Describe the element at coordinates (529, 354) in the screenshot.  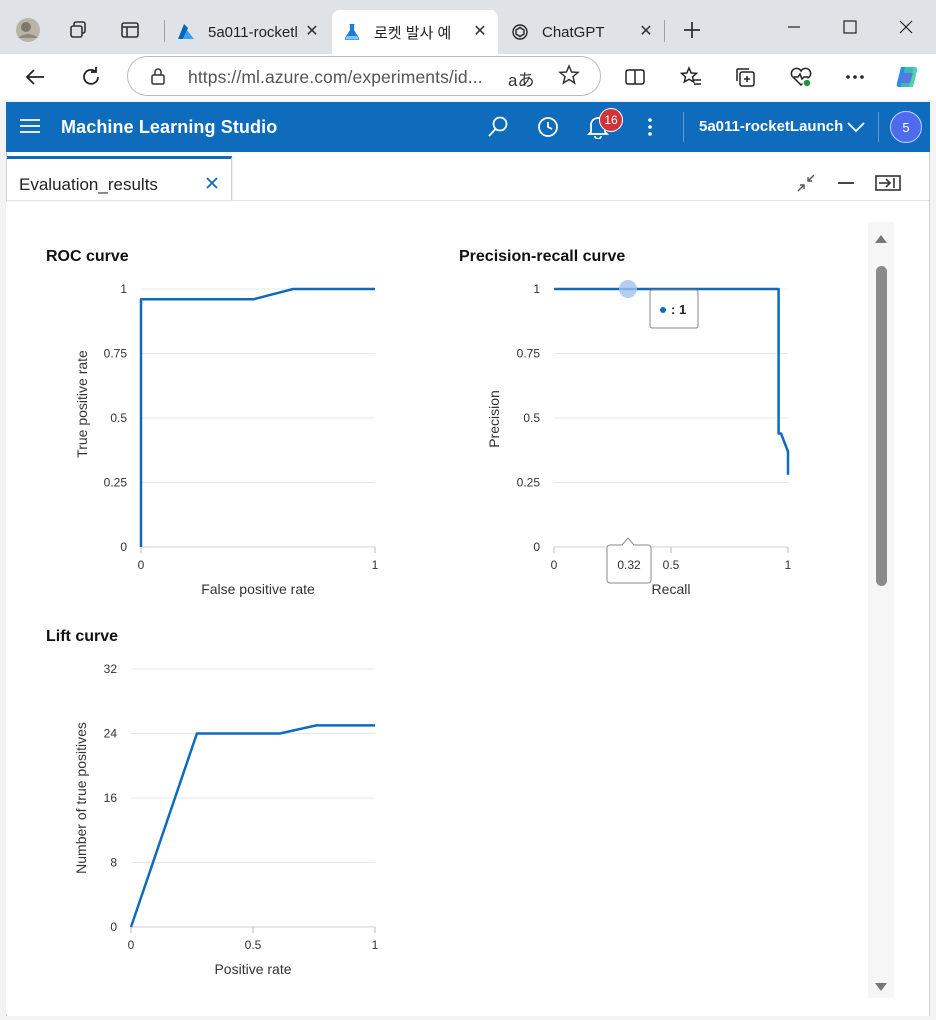
I see `pr-y-tick-label: 0.75` at that location.